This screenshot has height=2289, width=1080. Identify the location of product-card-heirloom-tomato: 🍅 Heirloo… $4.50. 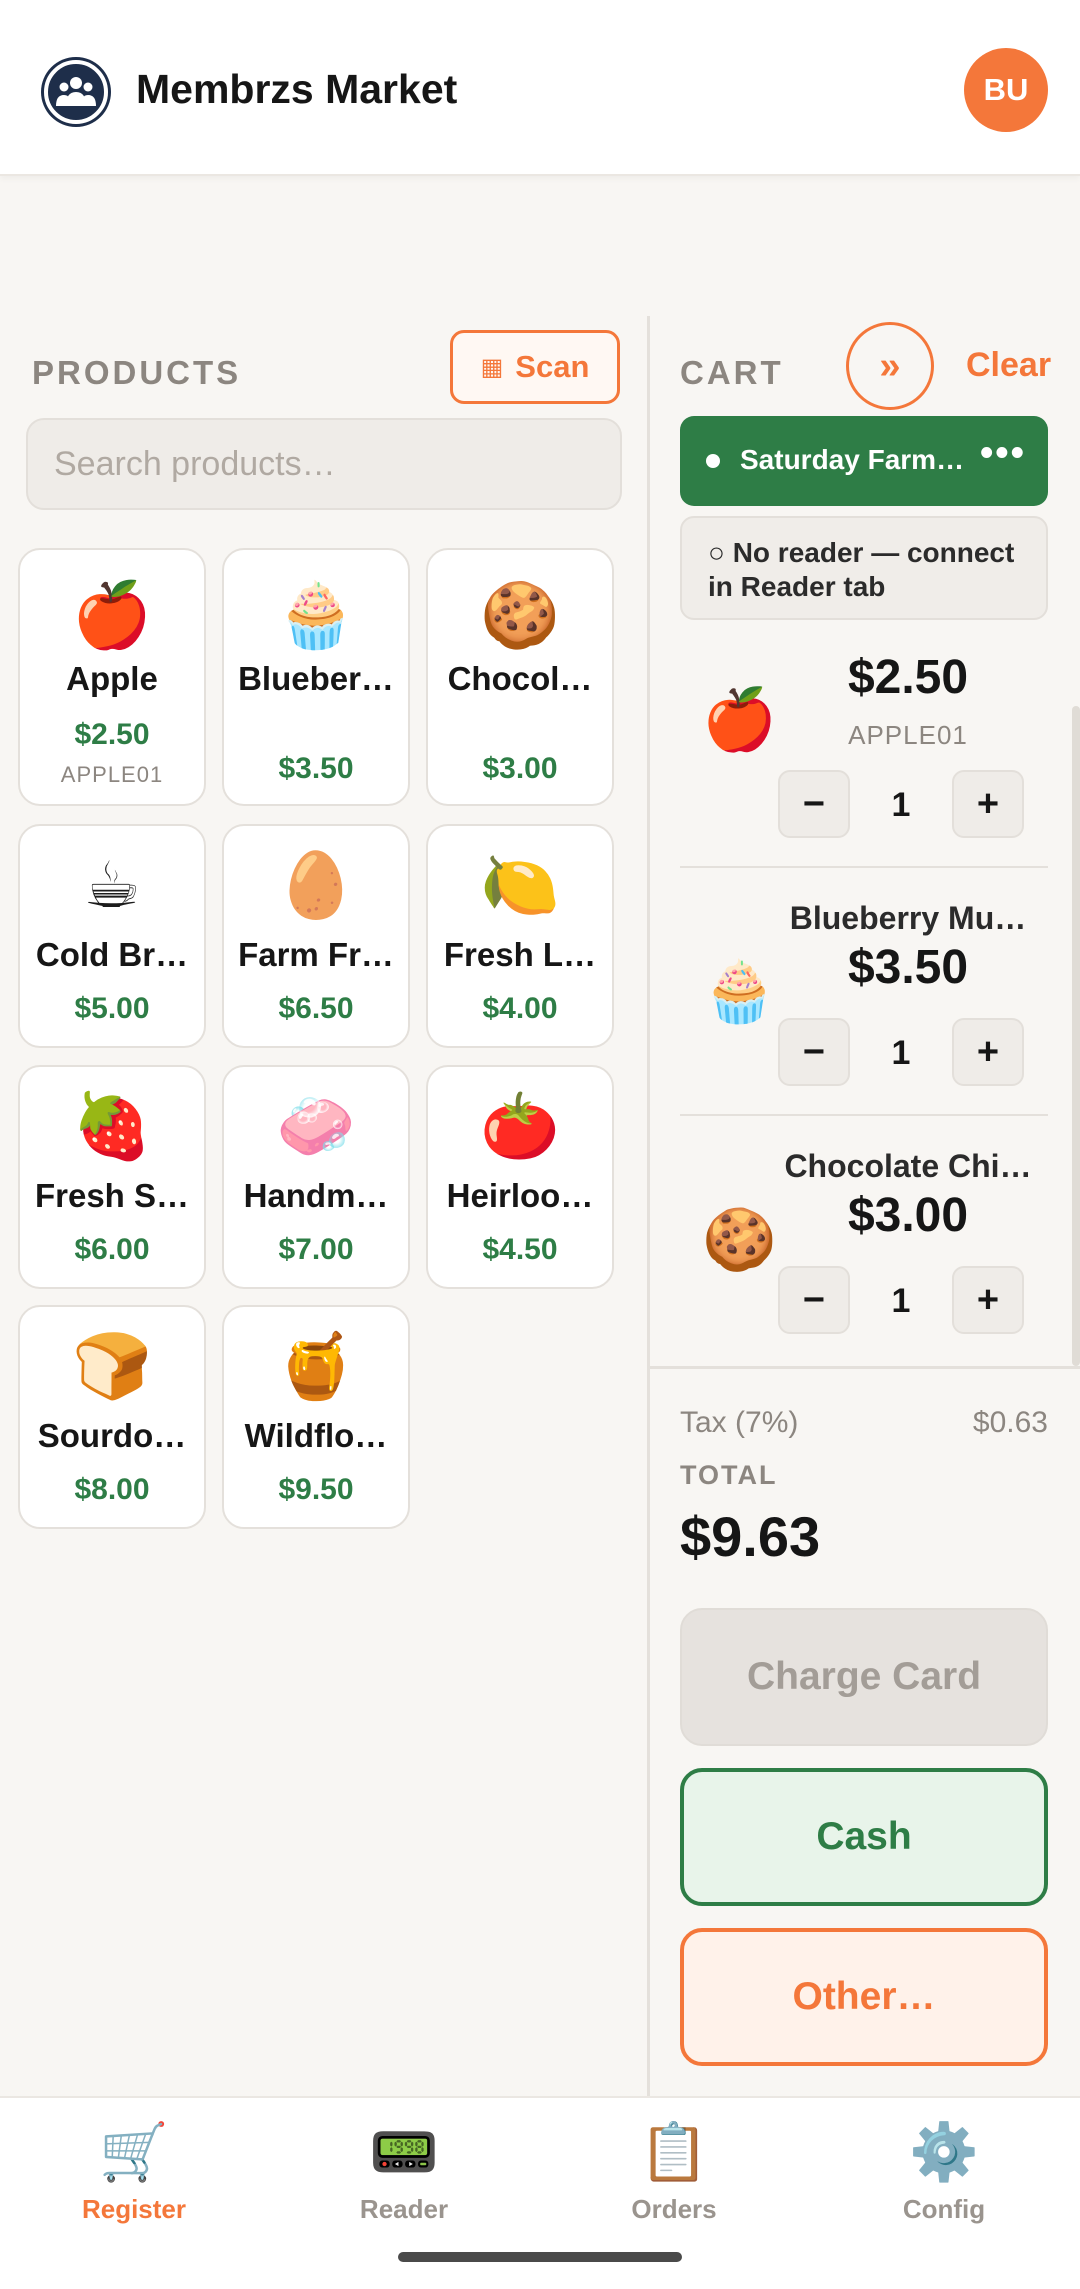
(520, 1177).